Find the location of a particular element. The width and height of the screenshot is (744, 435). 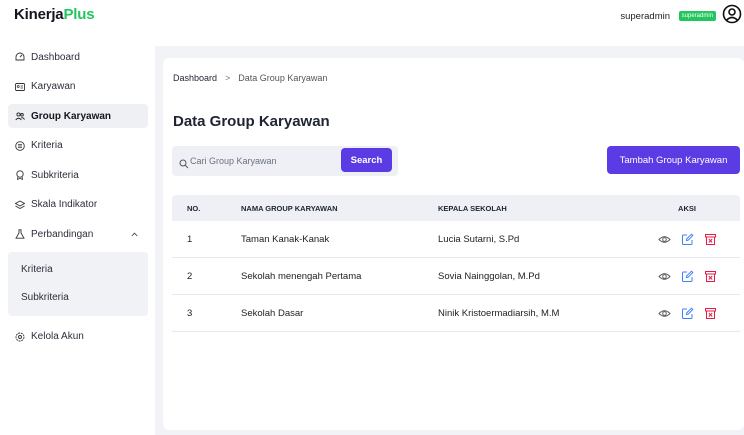

sidebar-item-label: Skala Indikator is located at coordinates (64, 204).